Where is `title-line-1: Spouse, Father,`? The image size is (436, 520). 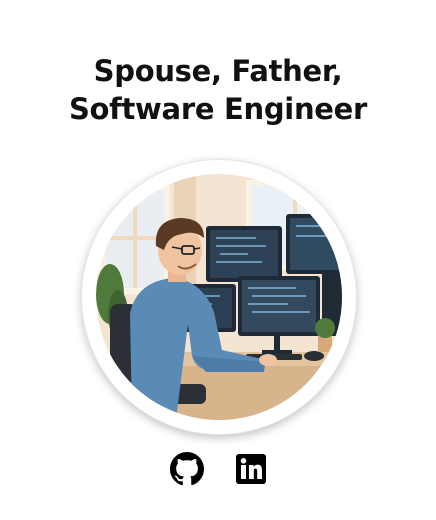
title-line-1: Spouse, Father, is located at coordinates (218, 71).